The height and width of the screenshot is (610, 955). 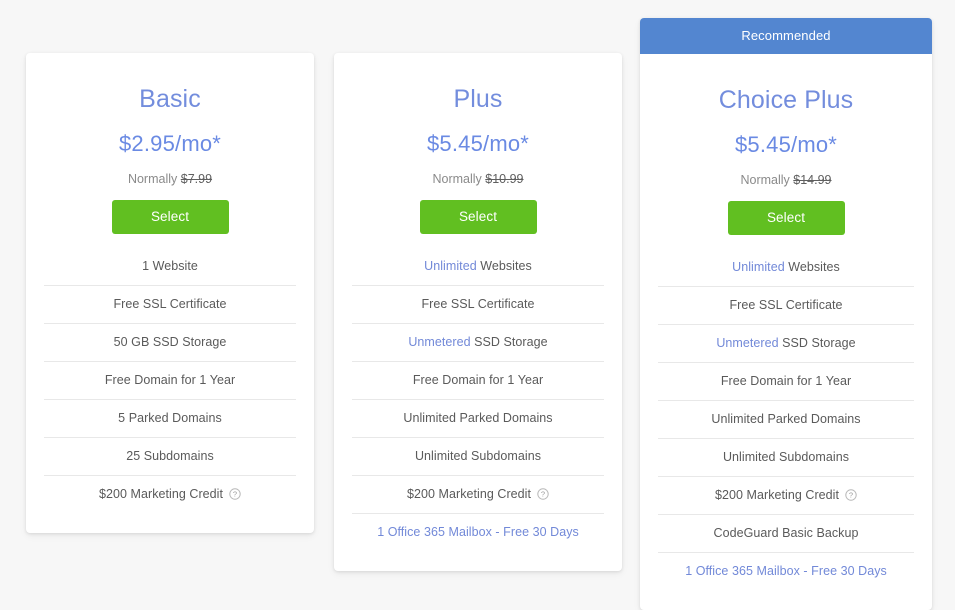 I want to click on normally-price-choice-plus: $14.99, so click(x=812, y=180).